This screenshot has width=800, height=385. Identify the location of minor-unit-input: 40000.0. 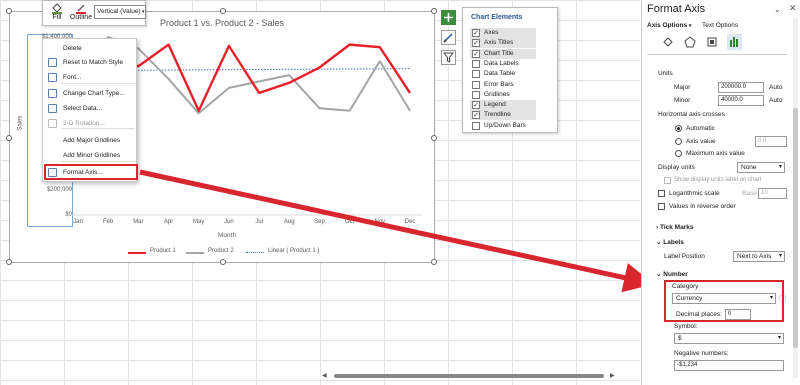
(741, 100).